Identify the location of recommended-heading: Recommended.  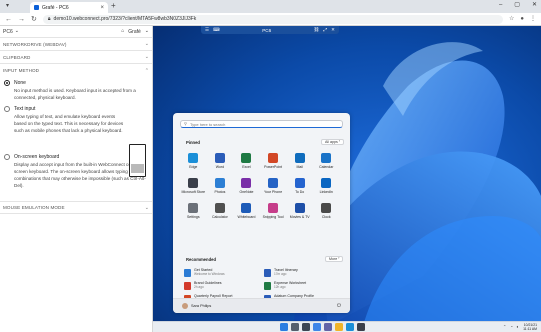
(201, 259).